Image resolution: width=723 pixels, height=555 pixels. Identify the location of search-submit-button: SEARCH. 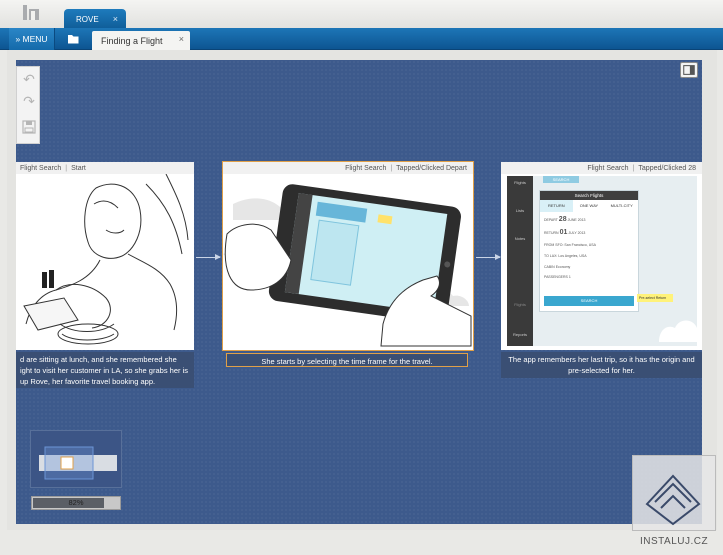
(589, 301).